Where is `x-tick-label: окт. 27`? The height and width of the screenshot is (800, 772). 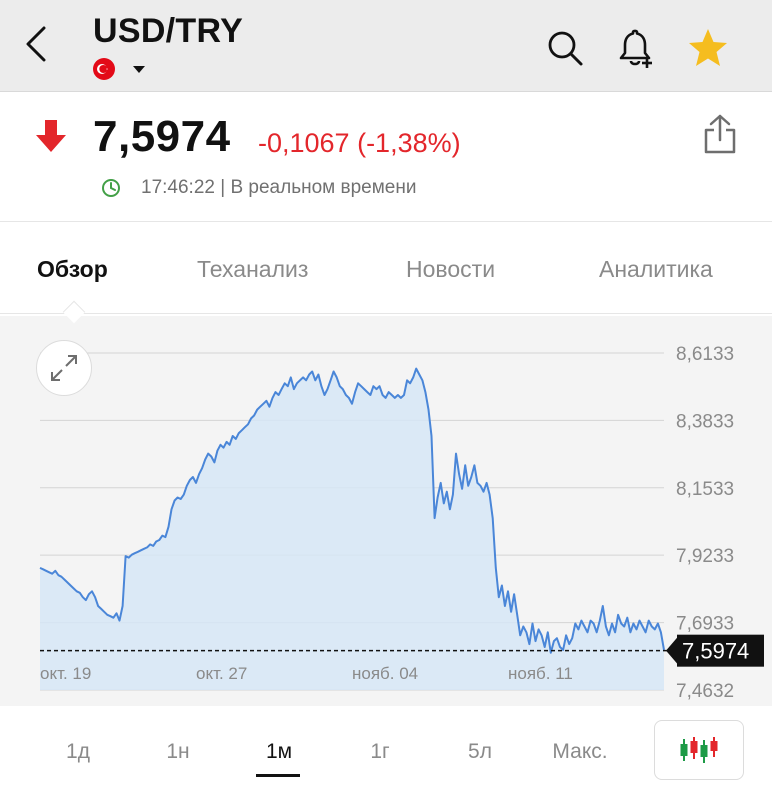
x-tick-label: окт. 27 is located at coordinates (221, 673).